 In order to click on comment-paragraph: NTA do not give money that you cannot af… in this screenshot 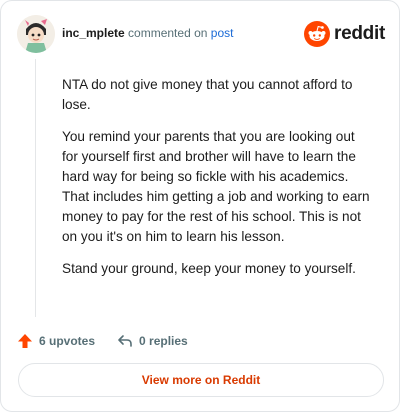, I will do `click(207, 94)`.